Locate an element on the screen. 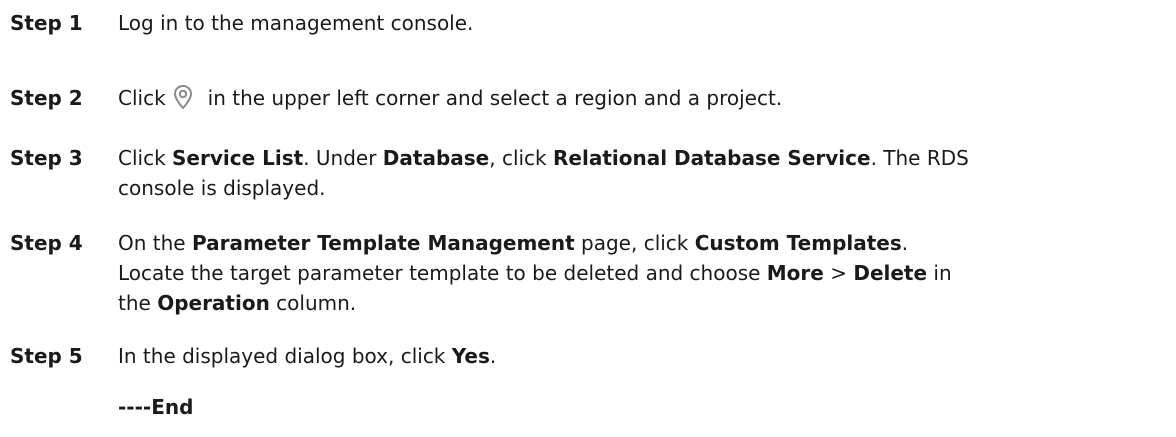 The width and height of the screenshot is (1176, 437). step-text-segment: On the is located at coordinates (155, 243).